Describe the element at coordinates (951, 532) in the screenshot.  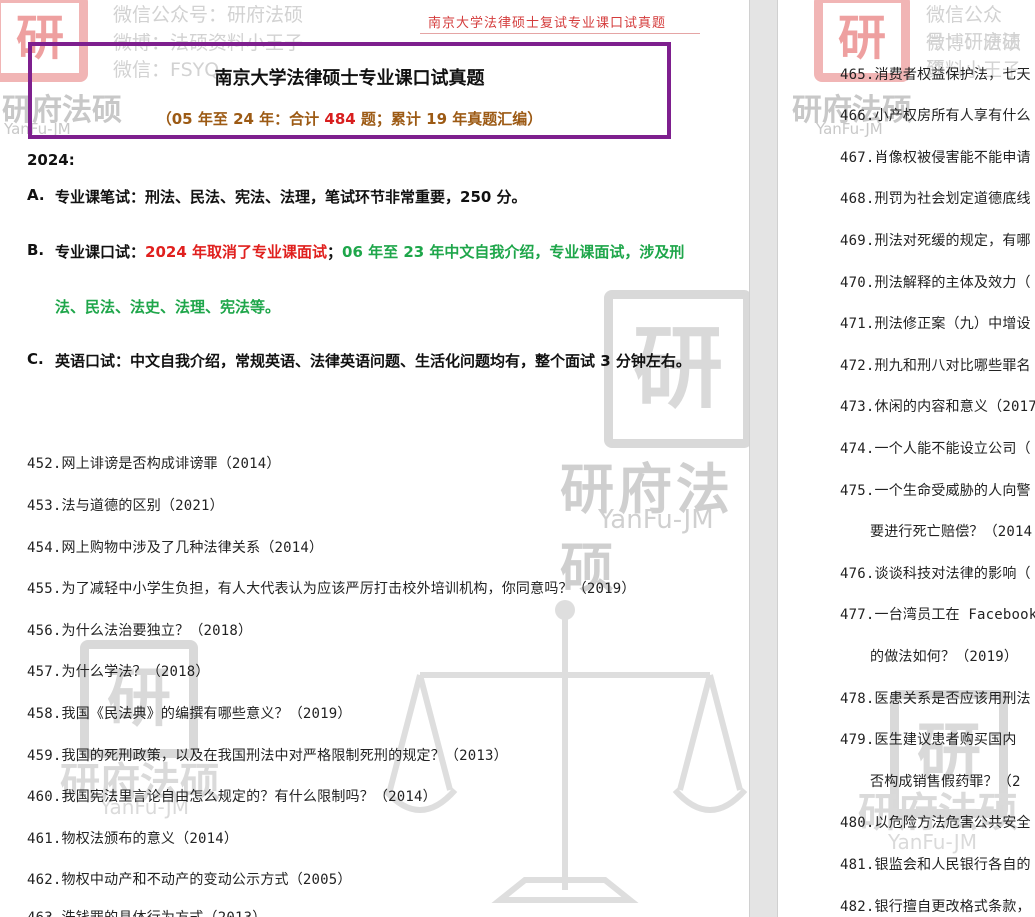
I see `question-475-cont: 要进行死亡赔偿？（2014` at that location.